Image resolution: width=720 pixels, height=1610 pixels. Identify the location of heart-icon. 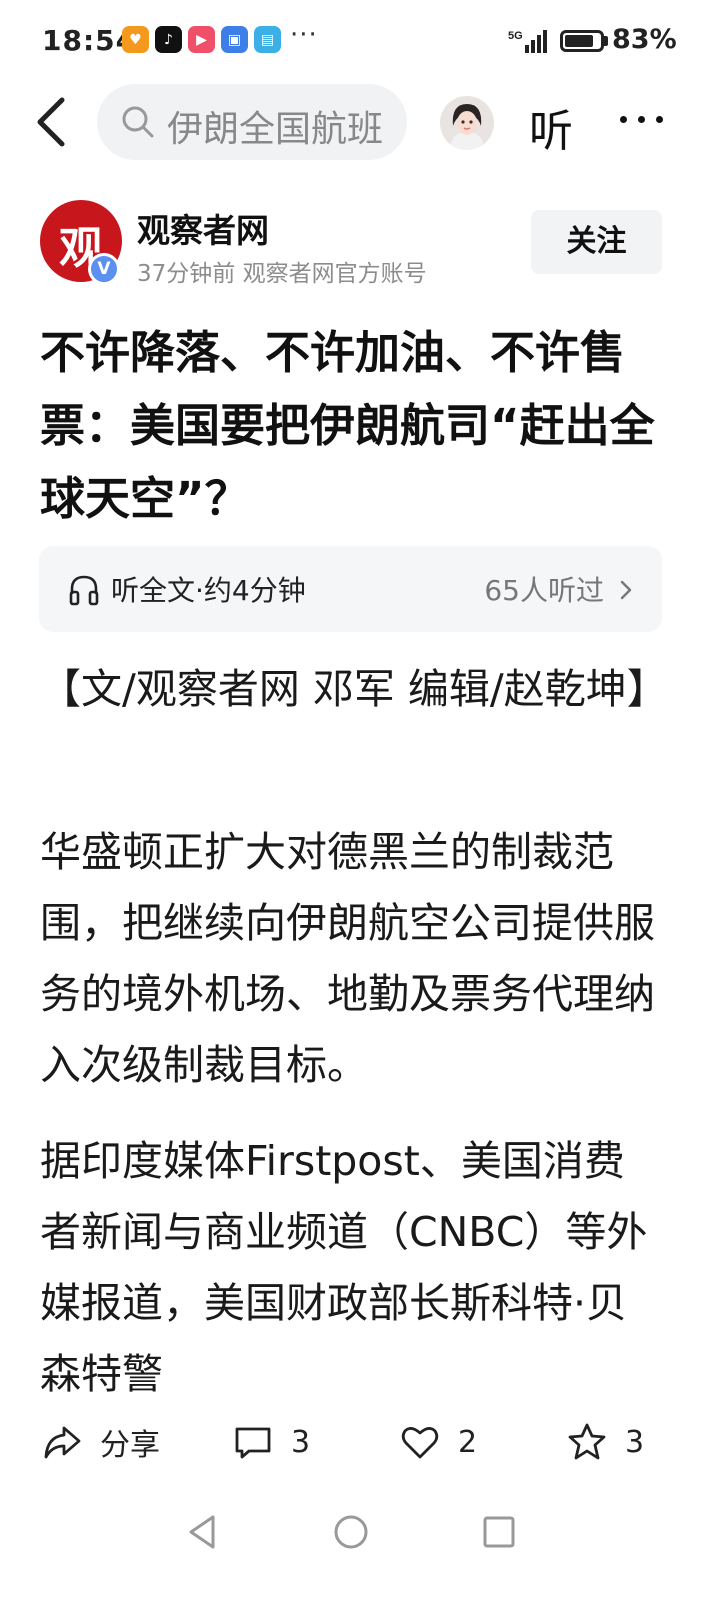
(420, 1443).